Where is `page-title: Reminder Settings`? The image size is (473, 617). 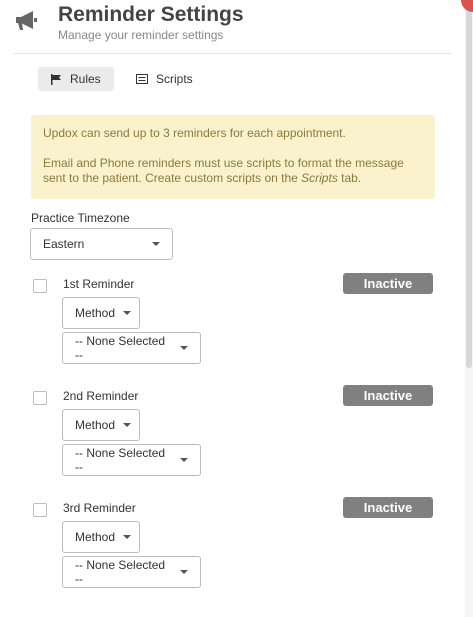 page-title: Reminder Settings is located at coordinates (151, 14).